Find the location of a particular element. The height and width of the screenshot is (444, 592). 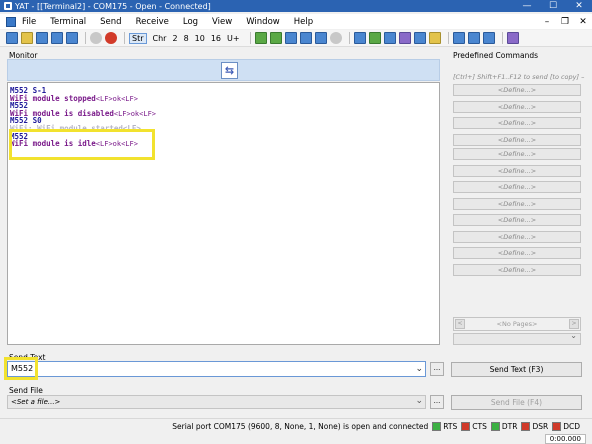

format-icon is located at coordinates (473, 38).